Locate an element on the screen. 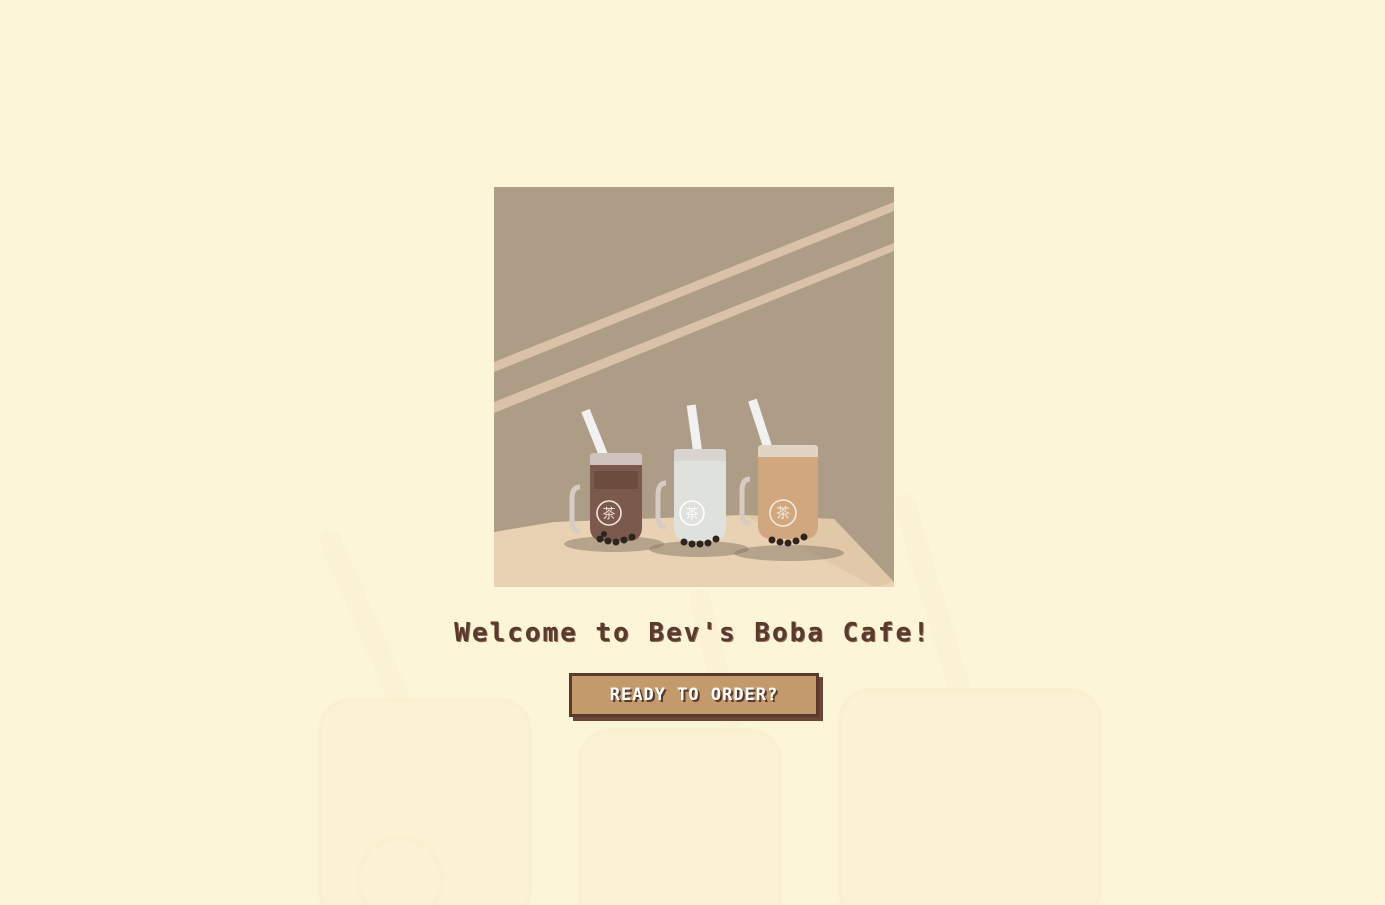  boba-drinks-illustration: 茶 茶 茶 is located at coordinates (694, 387).